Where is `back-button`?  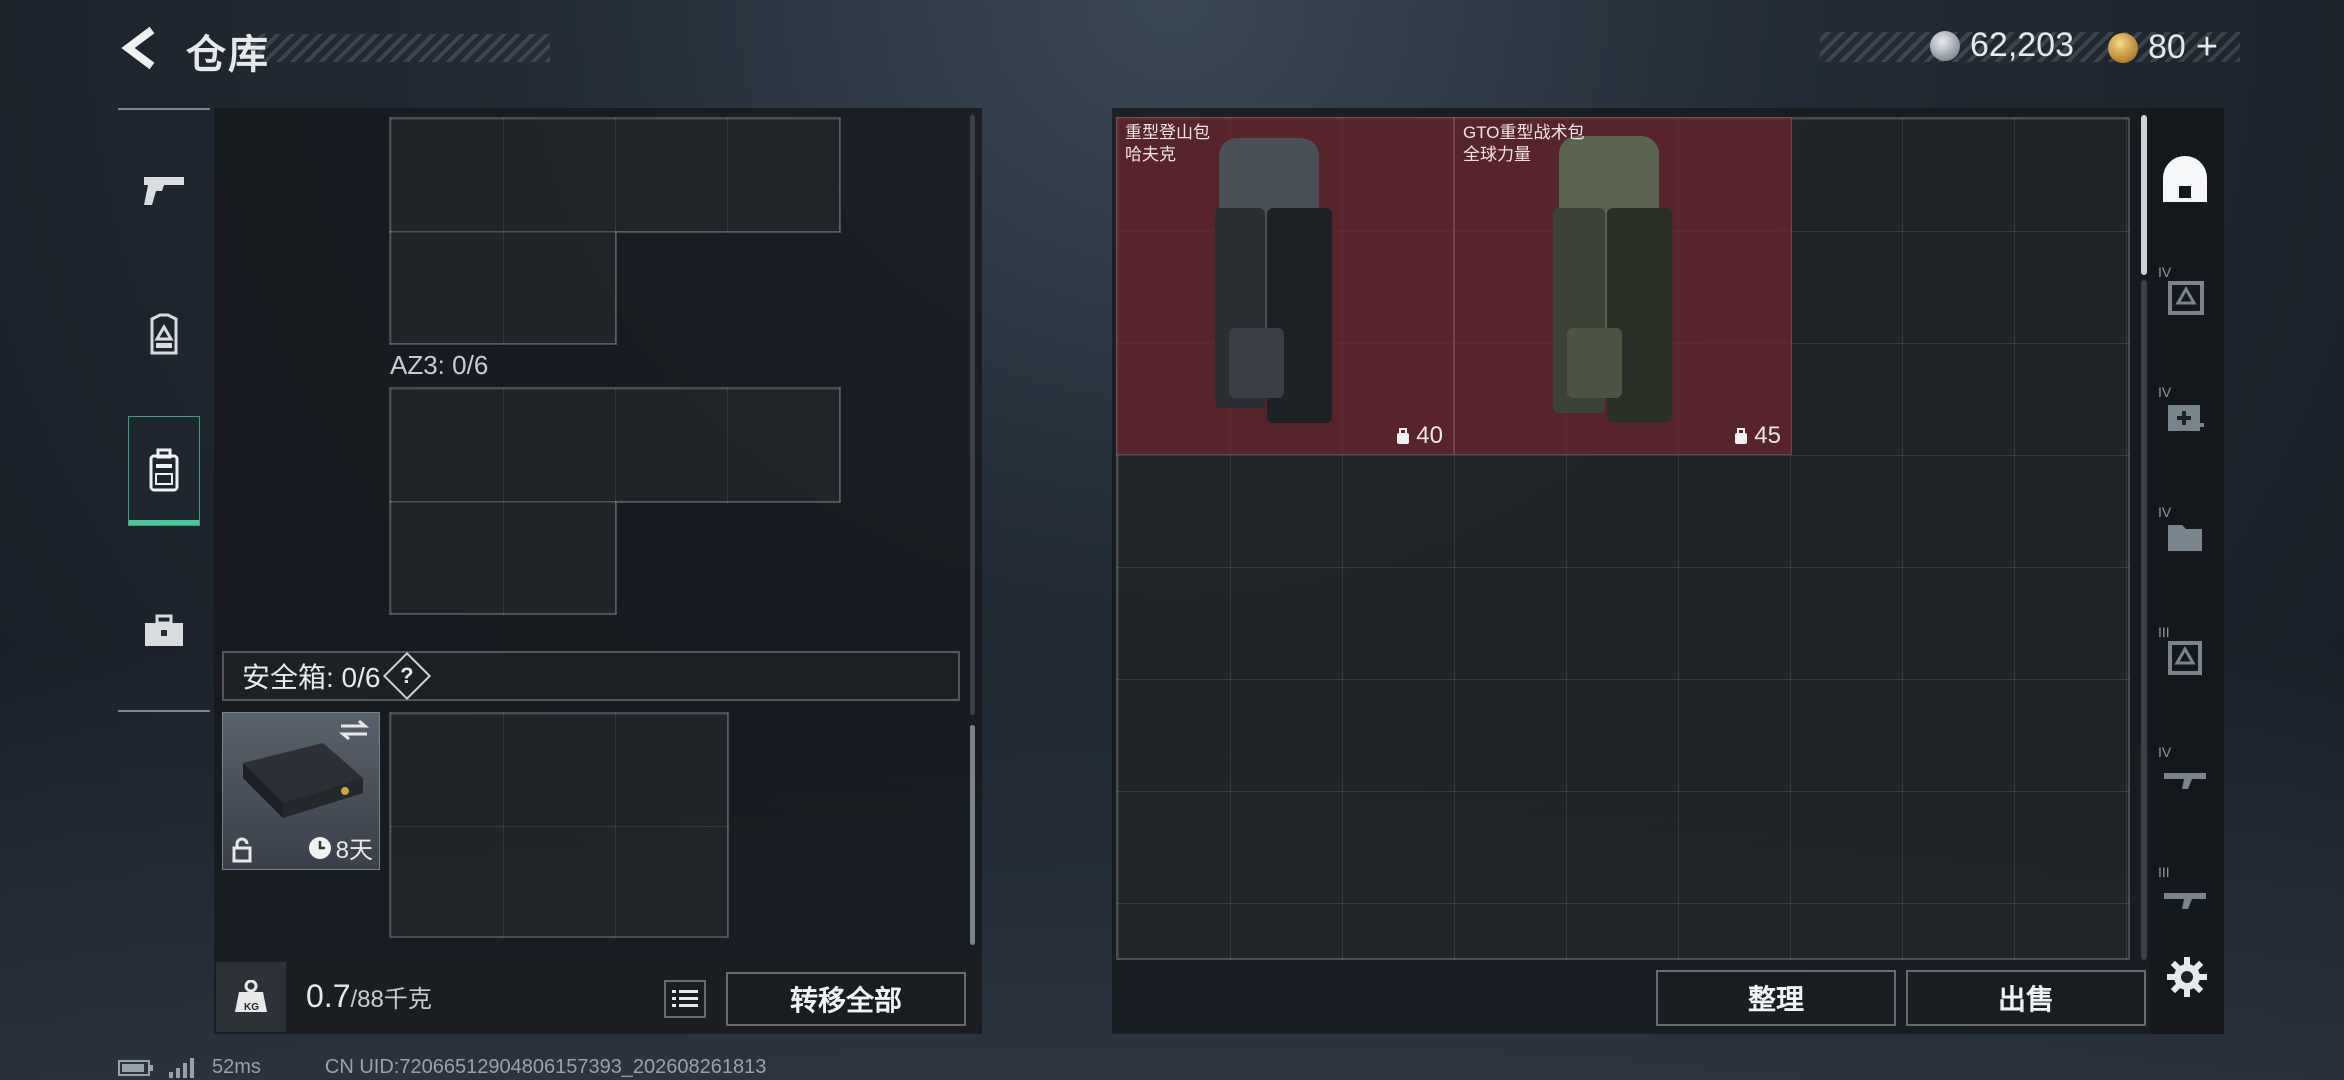
back-button is located at coordinates (139, 48).